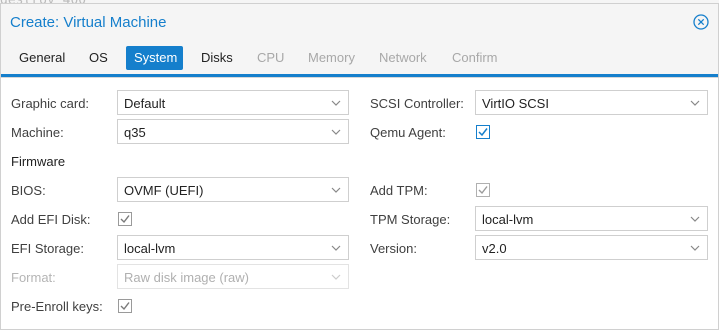 The width and height of the screenshot is (719, 330). What do you see at coordinates (37, 132) in the screenshot?
I see `machine-label: Machine:` at bounding box center [37, 132].